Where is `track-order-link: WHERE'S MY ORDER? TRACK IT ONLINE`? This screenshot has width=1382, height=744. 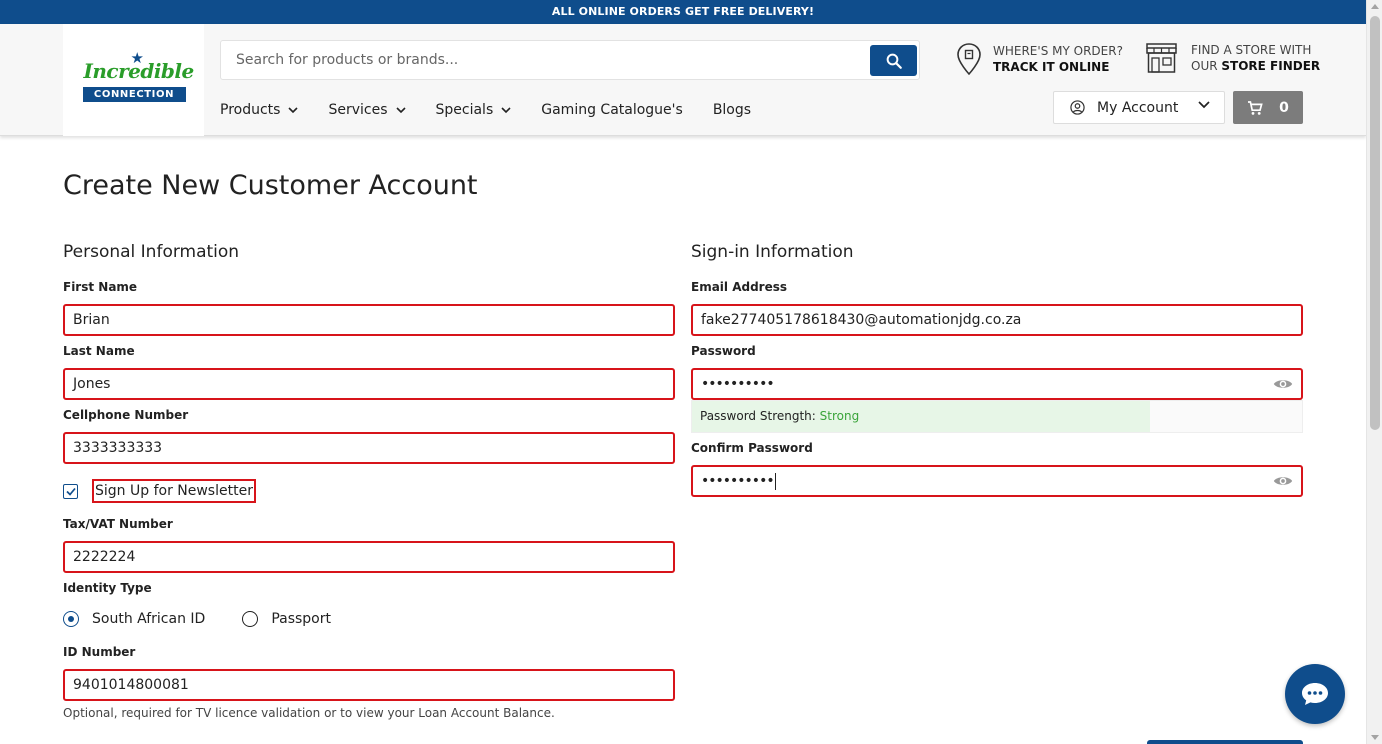 track-order-link: WHERE'S MY ORDER? TRACK IT ONLINE is located at coordinates (1039, 59).